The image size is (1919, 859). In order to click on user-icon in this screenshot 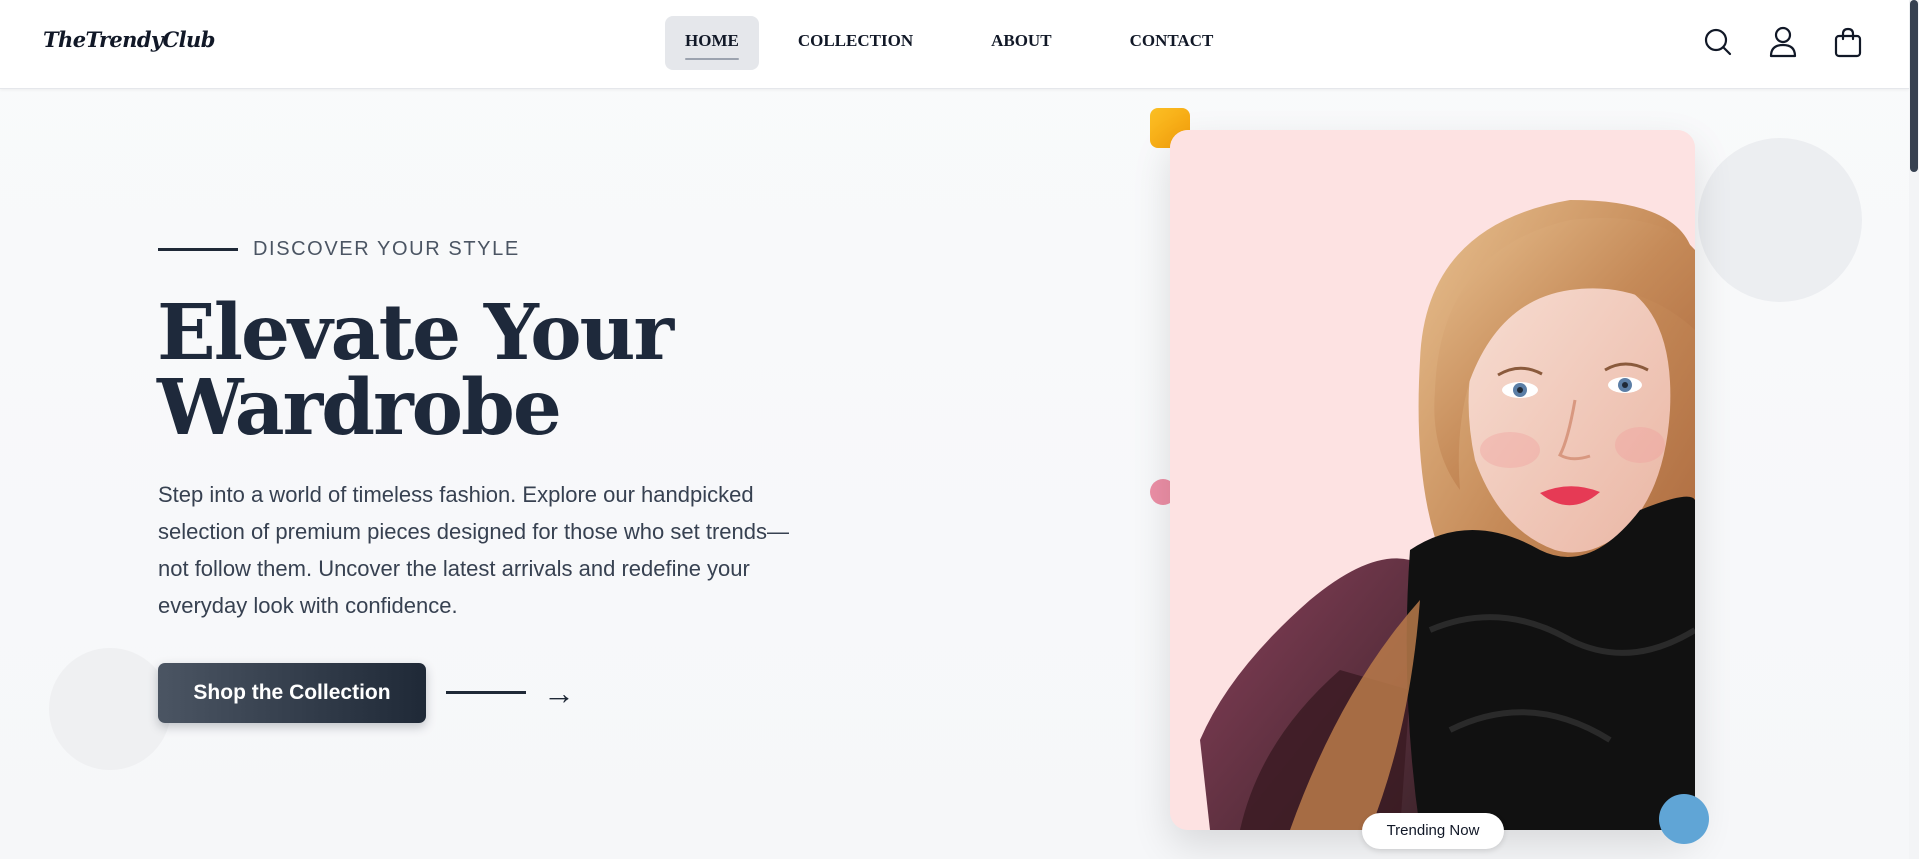, I will do `click(1783, 42)`.